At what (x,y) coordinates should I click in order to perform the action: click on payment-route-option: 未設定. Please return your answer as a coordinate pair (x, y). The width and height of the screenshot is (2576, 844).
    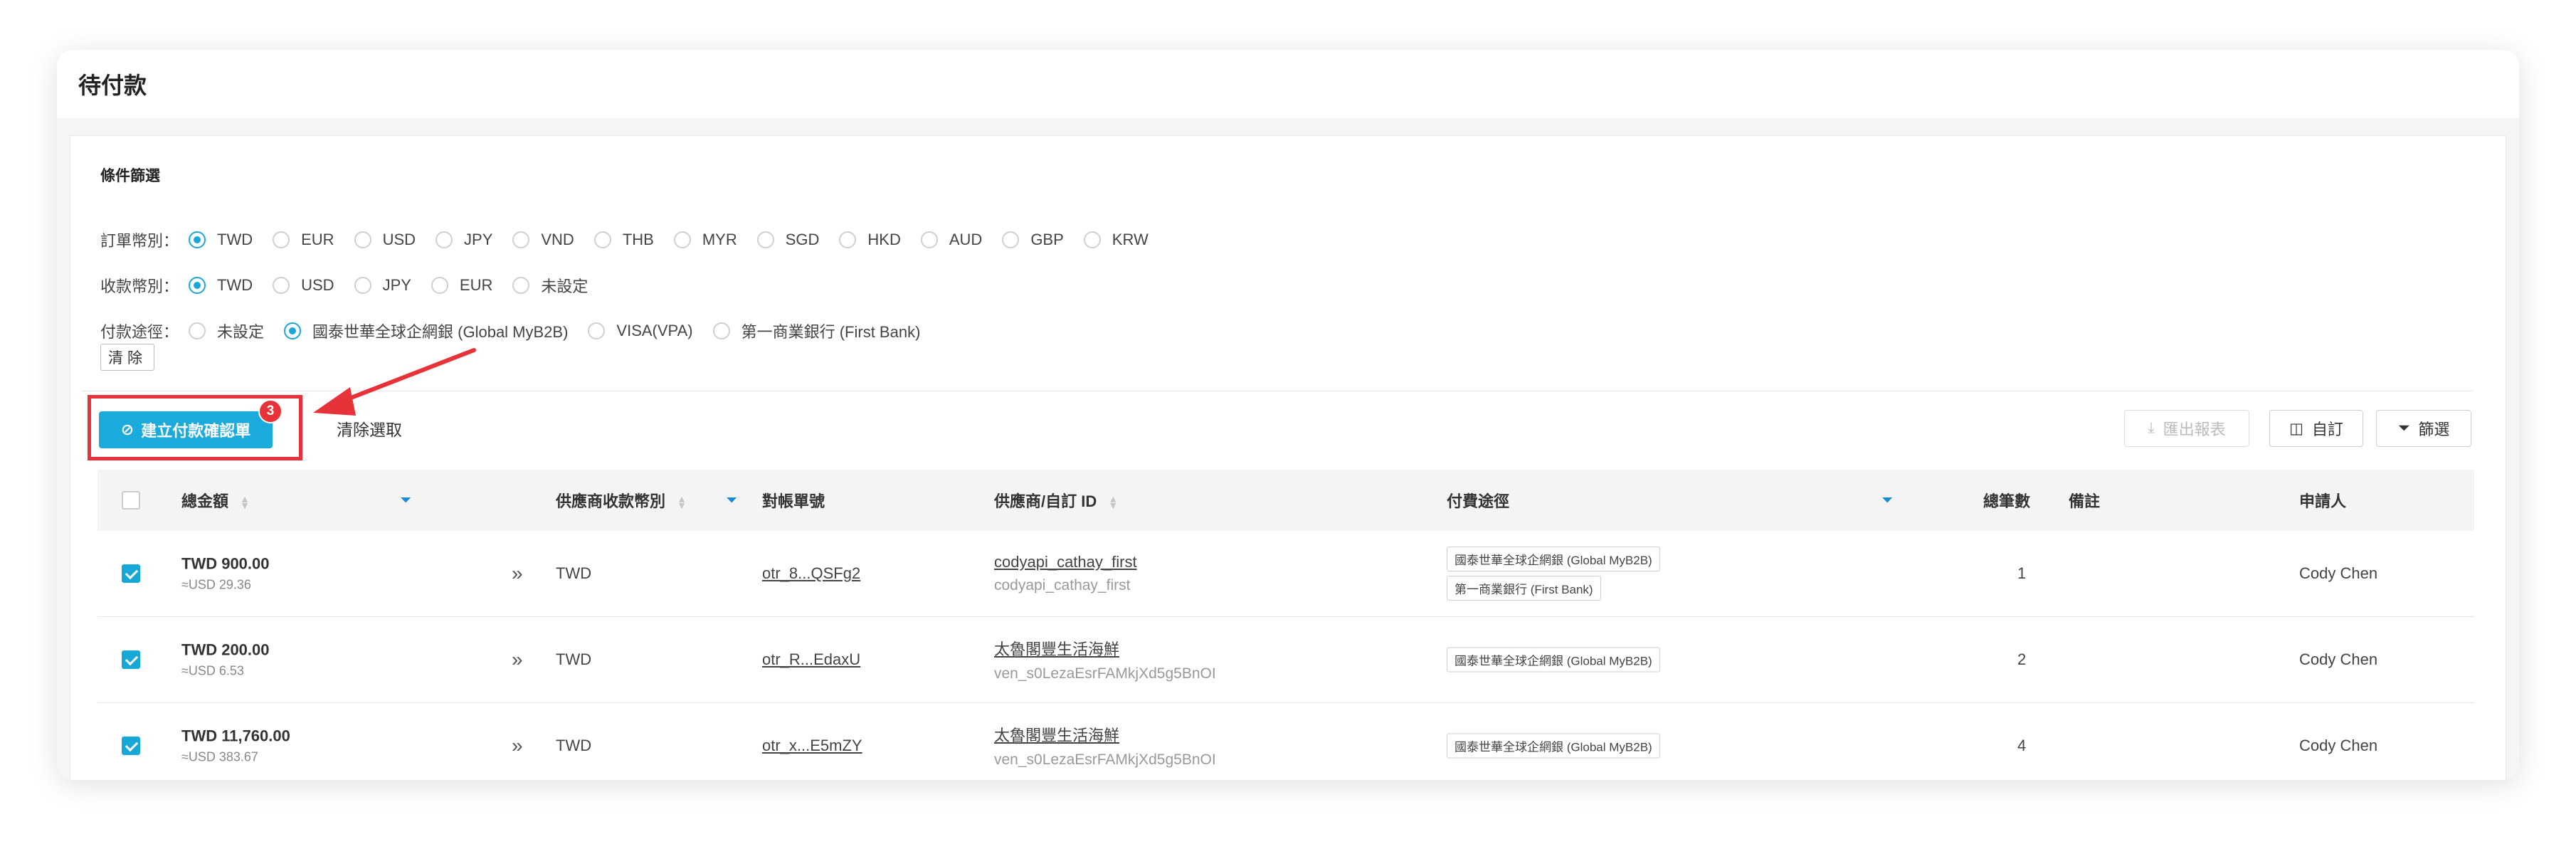
    Looking at the image, I should click on (227, 331).